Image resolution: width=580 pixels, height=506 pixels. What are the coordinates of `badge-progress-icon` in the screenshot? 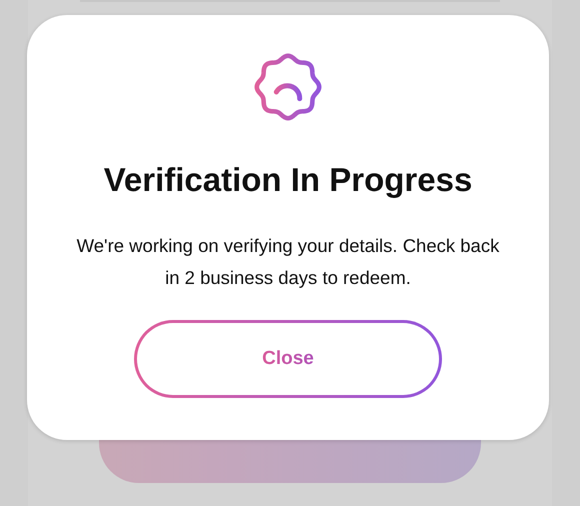 It's located at (288, 87).